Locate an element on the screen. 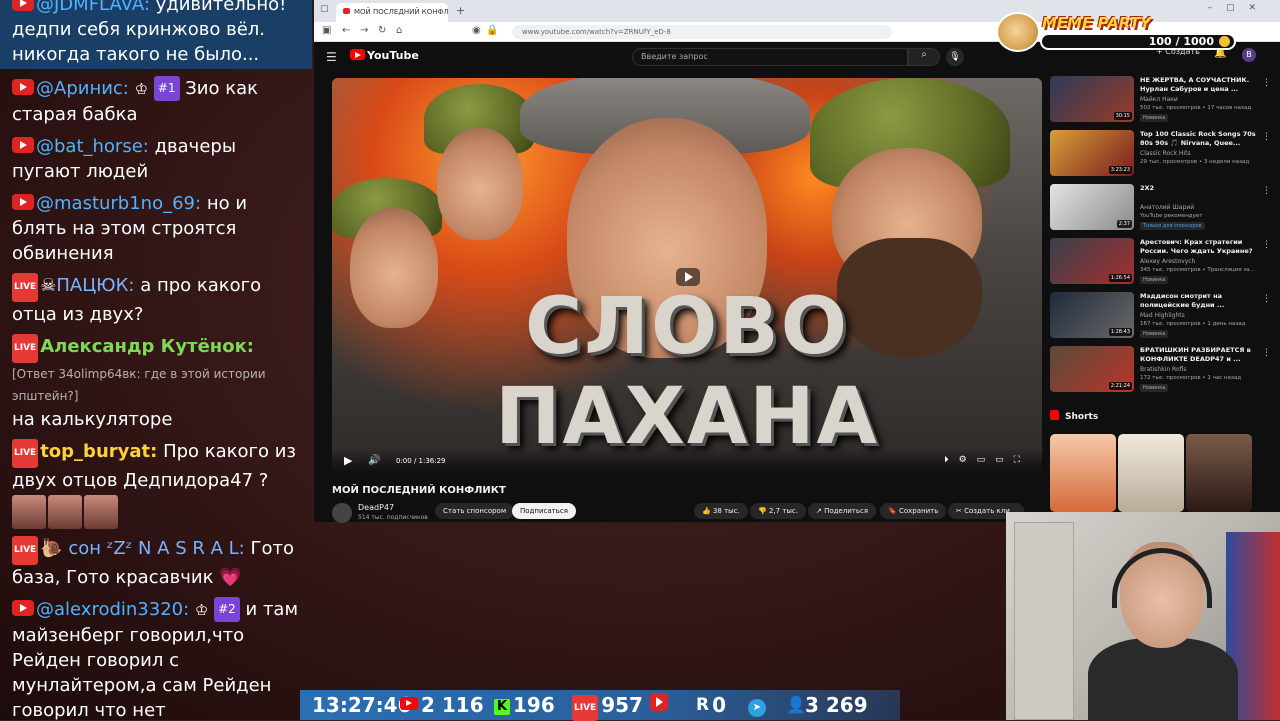 This screenshot has width=1280, height=721. tab-search-icon: ▢ is located at coordinates (324, 9).